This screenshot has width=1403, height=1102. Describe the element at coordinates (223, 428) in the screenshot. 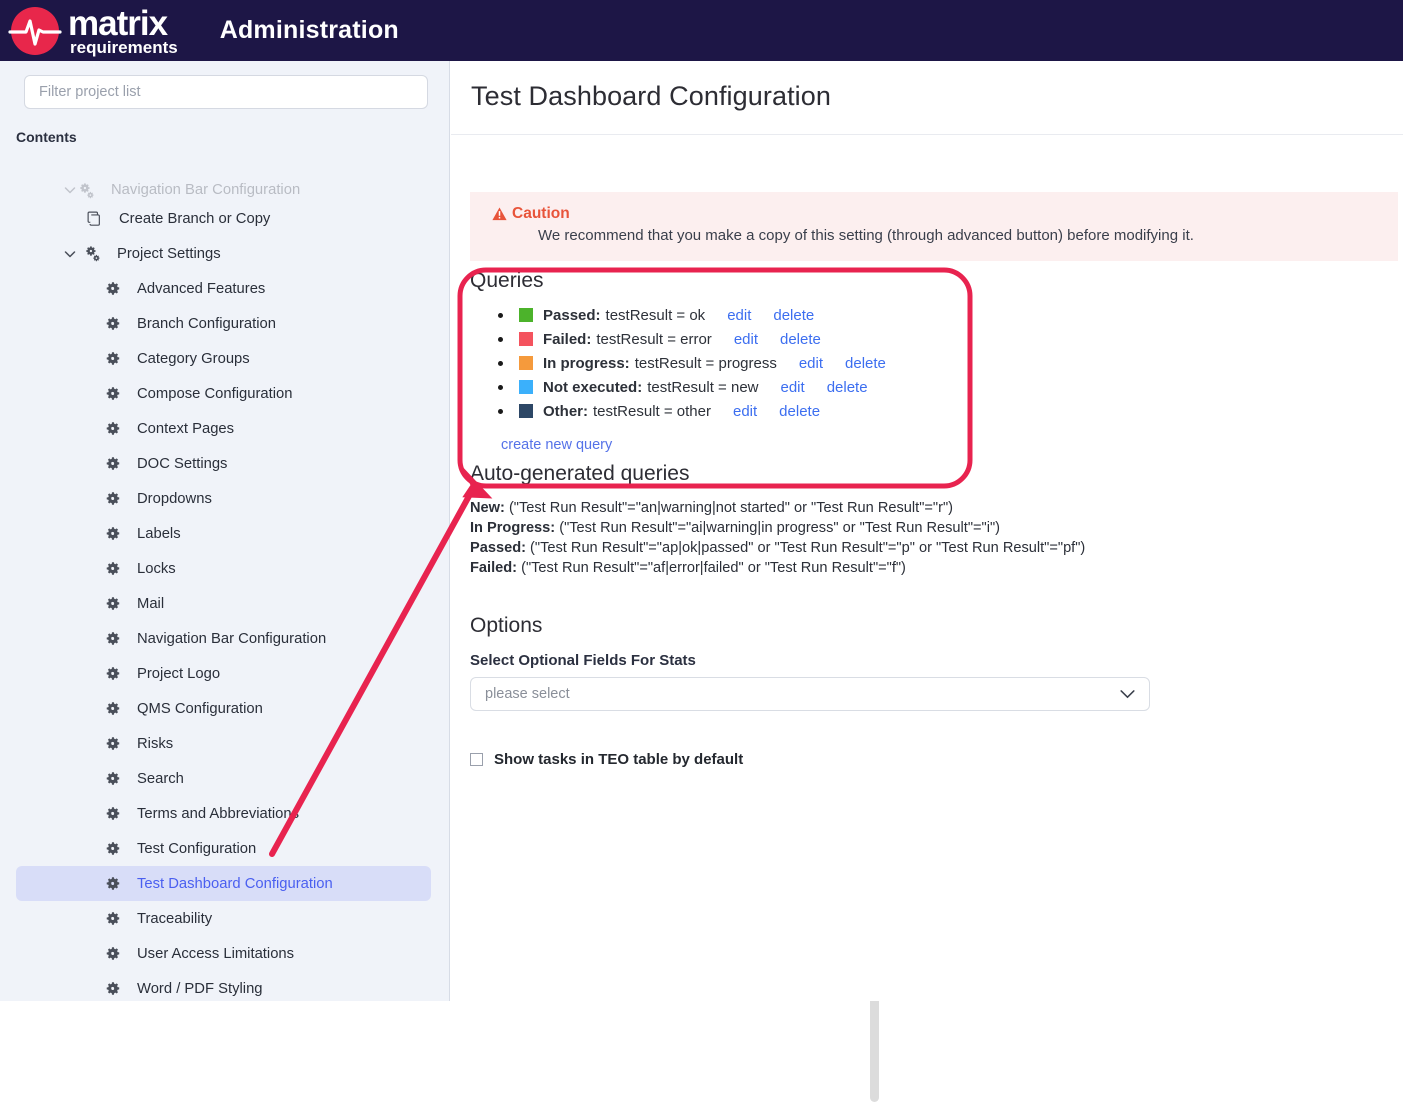

I see `sidebar-item-context-pages: Context Pages` at that location.